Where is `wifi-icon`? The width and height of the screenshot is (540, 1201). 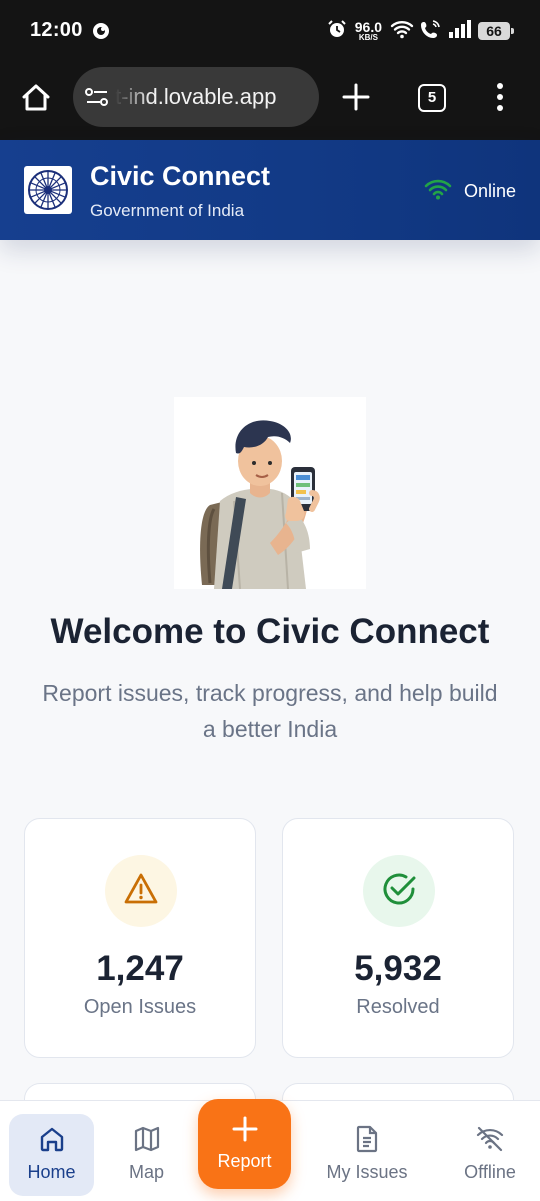 wifi-icon is located at coordinates (402, 31).